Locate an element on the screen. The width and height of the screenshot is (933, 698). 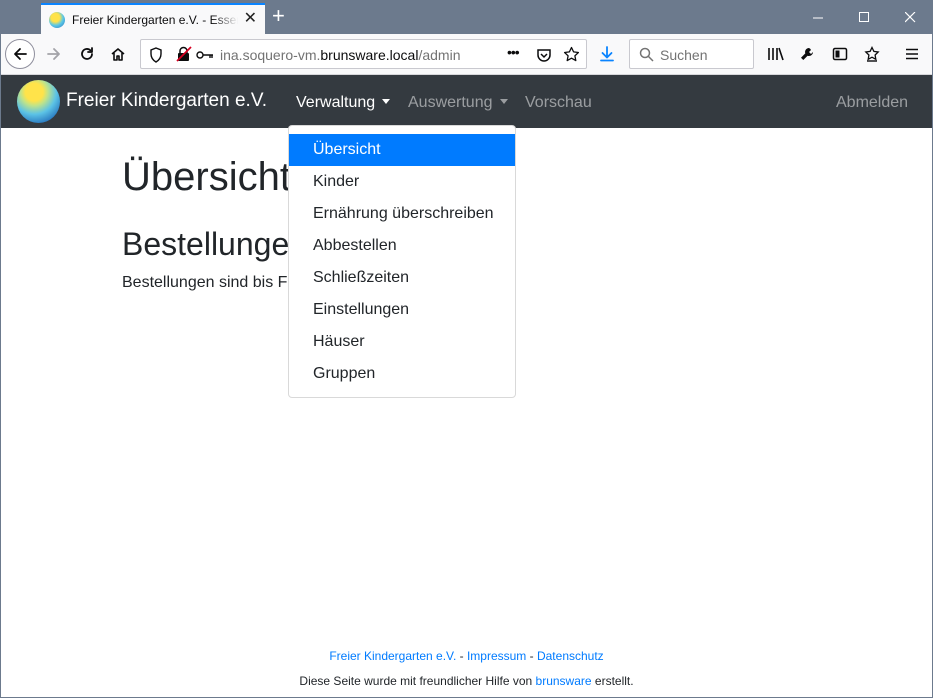
footer-link-home: Freier Kindergarten e.V. is located at coordinates (392, 656).